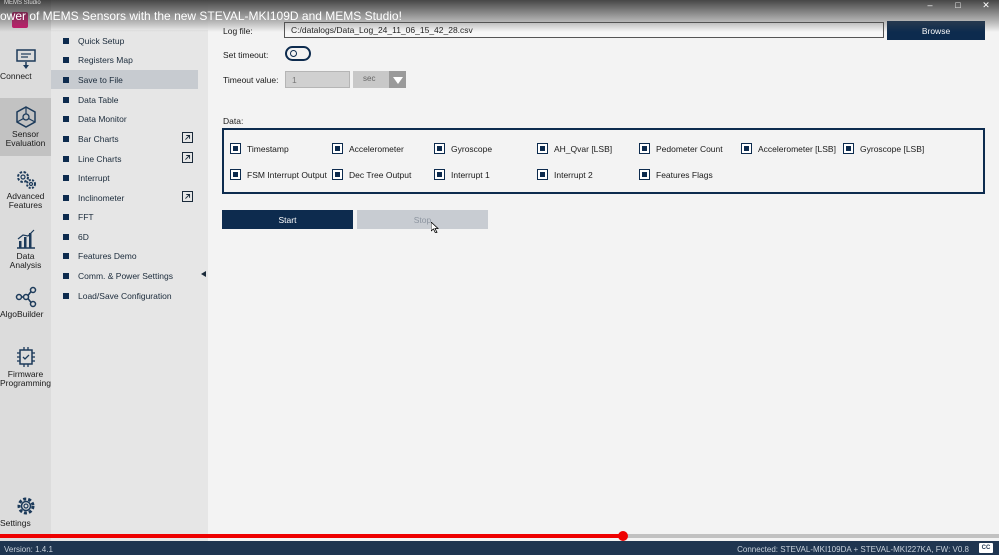 The image size is (999, 555). Describe the element at coordinates (15, 523) in the screenshot. I see `sidebar-item-label: Settings` at that location.